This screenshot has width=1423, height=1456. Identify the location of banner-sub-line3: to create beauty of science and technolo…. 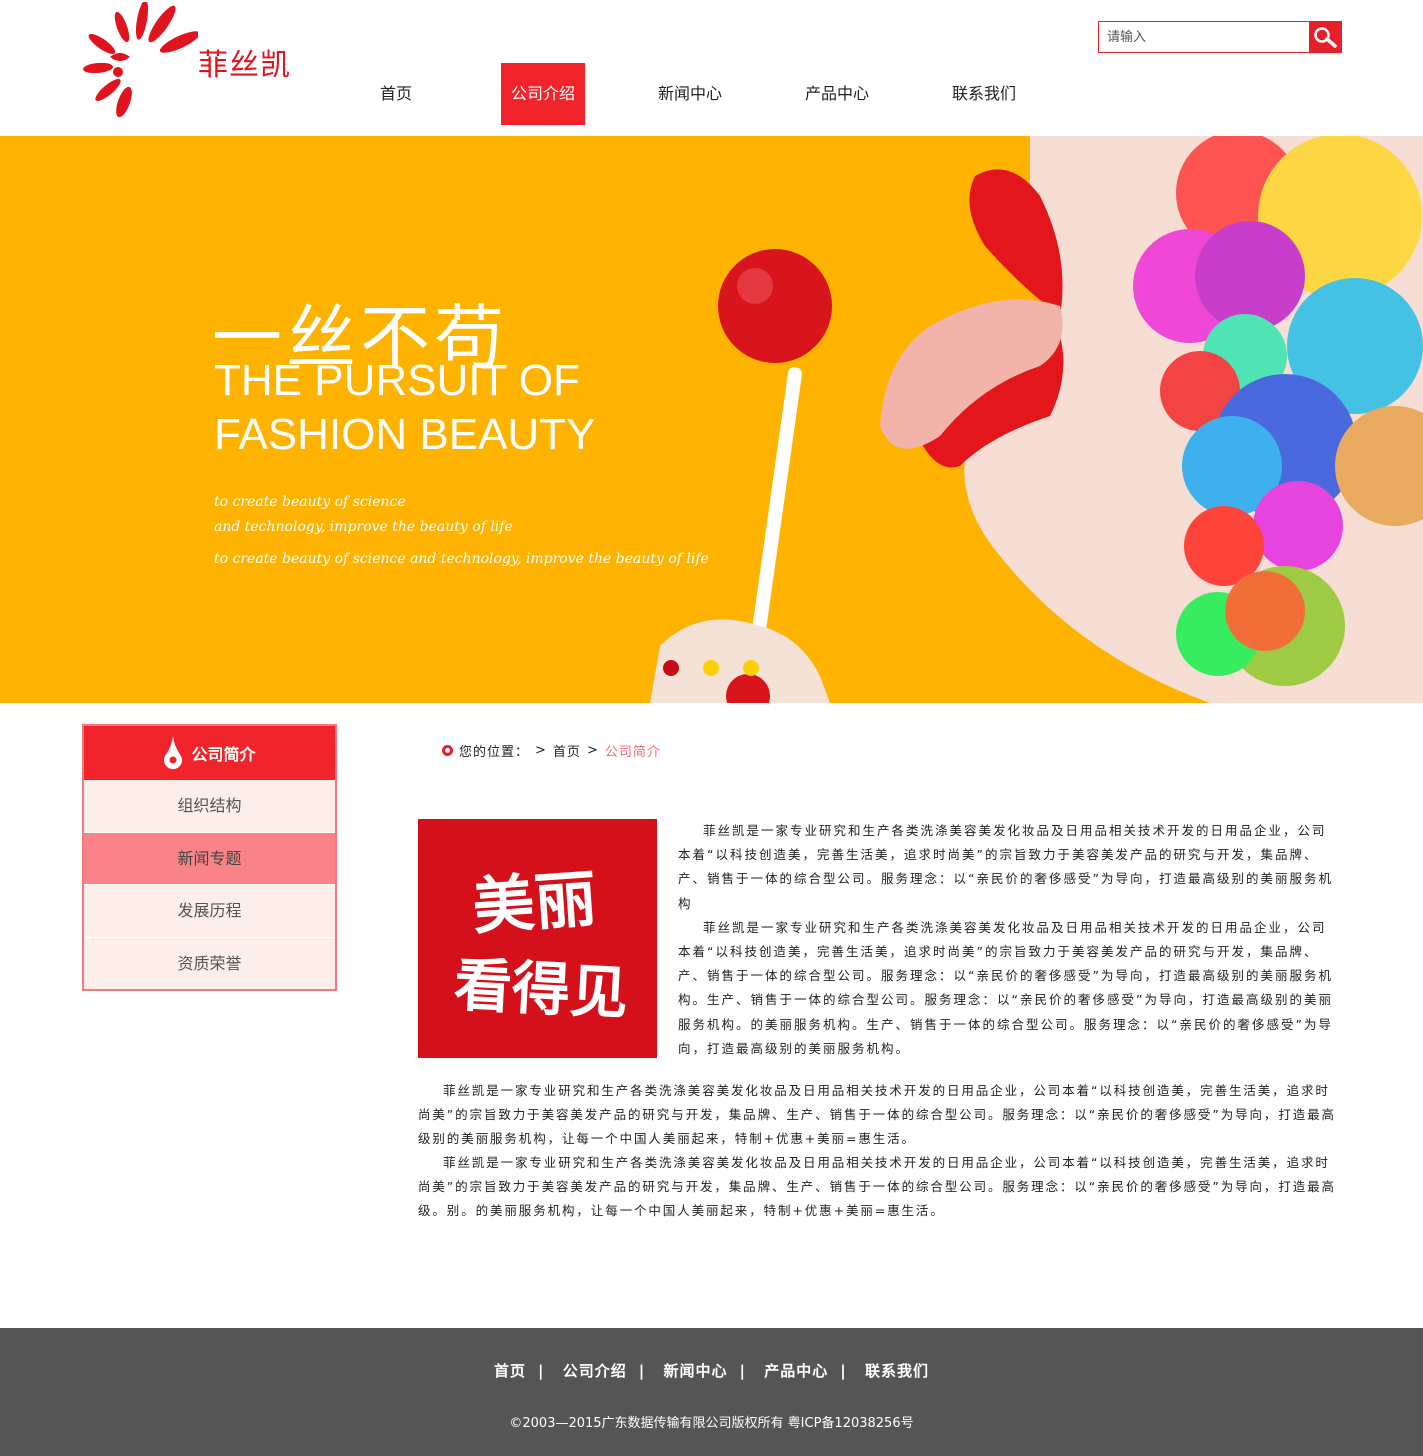
(461, 559).